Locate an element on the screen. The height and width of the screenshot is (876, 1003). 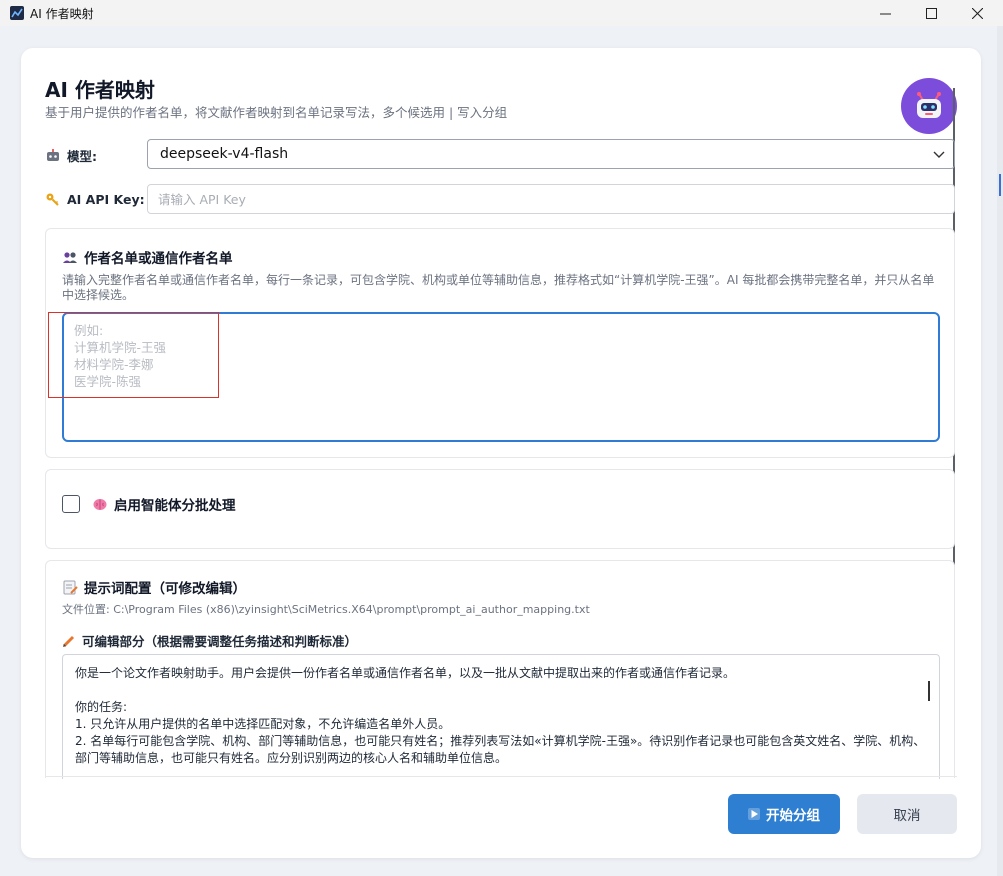
page-subtitle: 基于用户提供的作者名单，将文献作者映射到名单记录写法，多个候选用 | 写入分组 is located at coordinates (276, 112).